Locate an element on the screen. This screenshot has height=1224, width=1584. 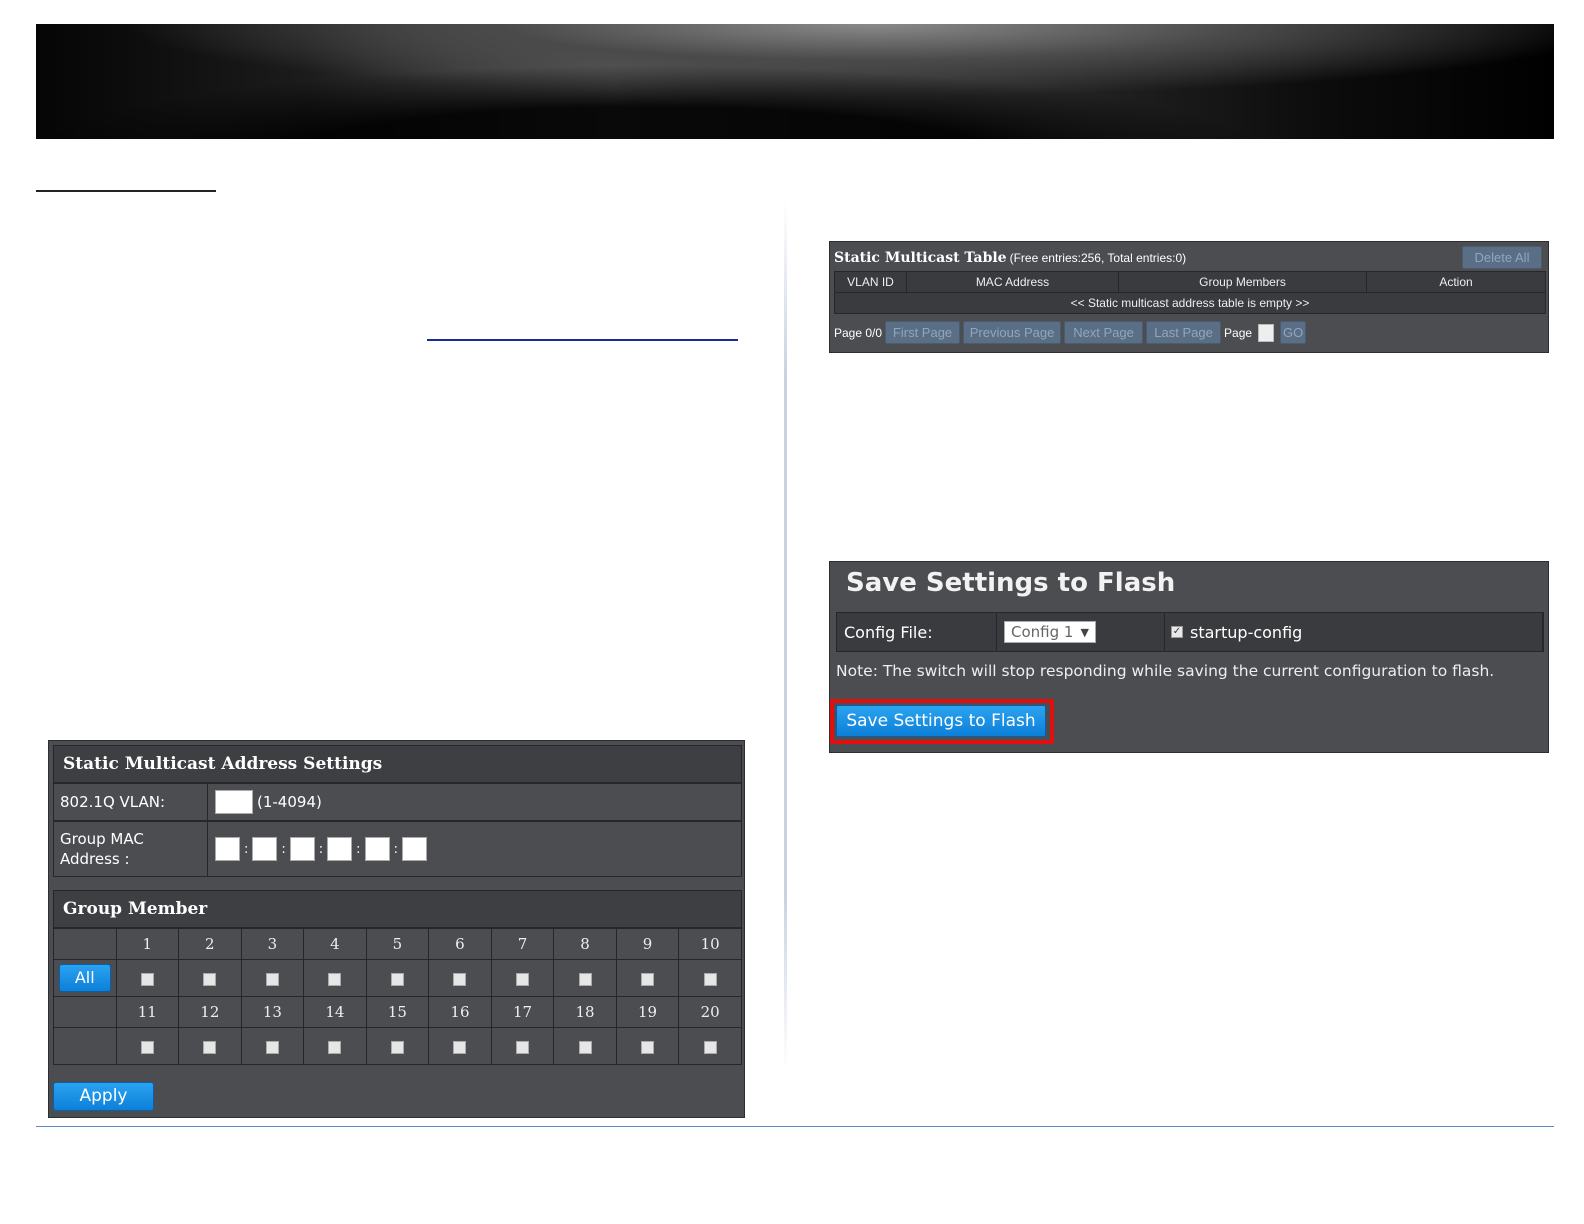
vlan-range: (1-4094) is located at coordinates (289, 802).